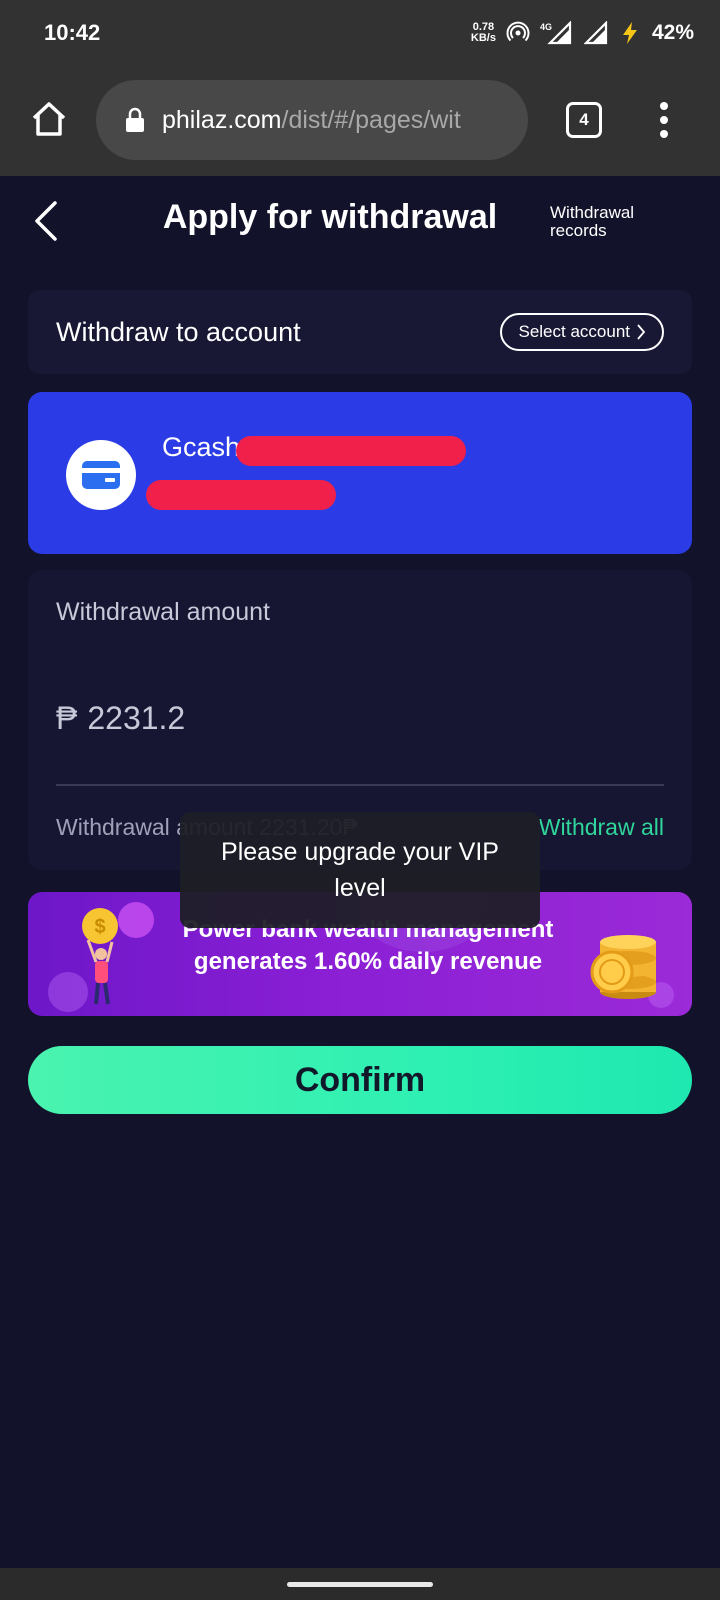 The image size is (720, 1600). What do you see at coordinates (135, 119) in the screenshot?
I see `lock-icon` at bounding box center [135, 119].